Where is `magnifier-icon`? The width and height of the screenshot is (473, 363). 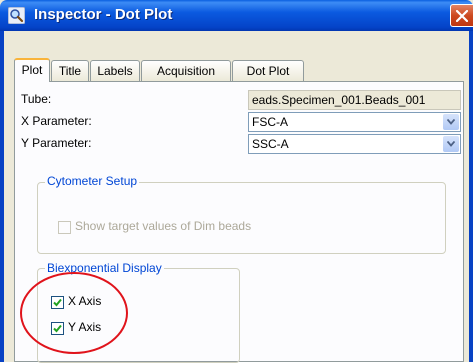 magnifier-icon is located at coordinates (16, 15).